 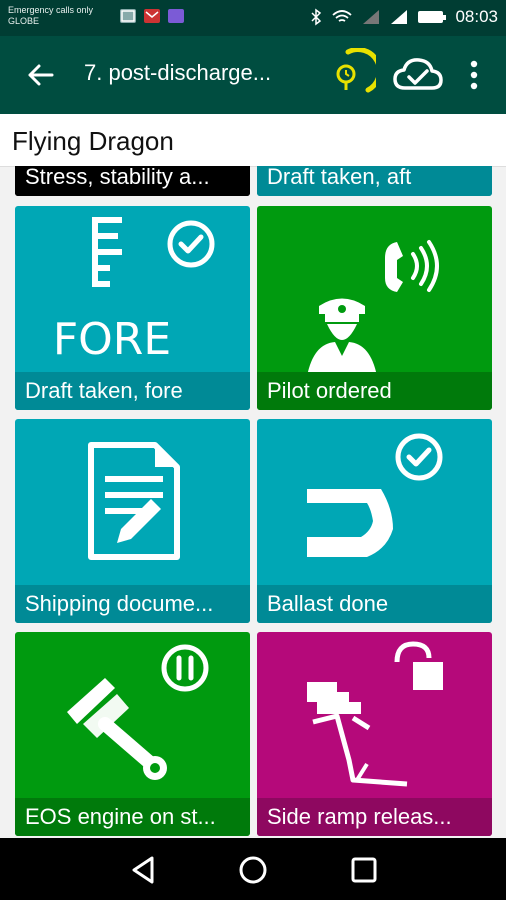 What do you see at coordinates (399, 17) in the screenshot?
I see `signal-full-icon` at bounding box center [399, 17].